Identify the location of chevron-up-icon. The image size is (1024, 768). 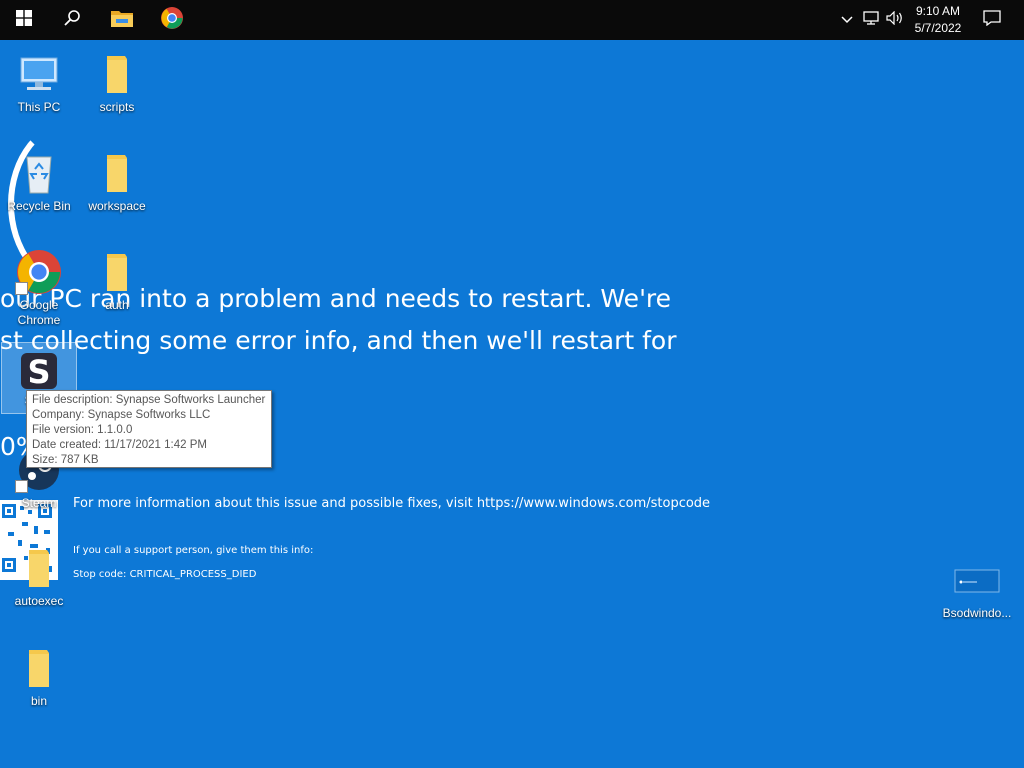
(847, 20).